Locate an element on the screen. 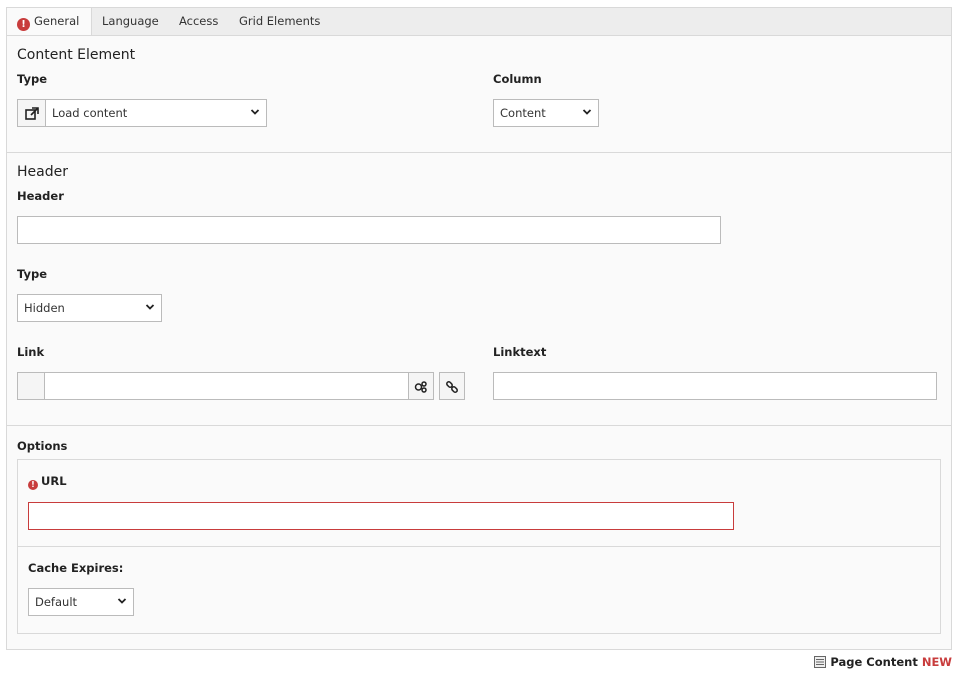  tab-general: ! General is located at coordinates (50, 22).